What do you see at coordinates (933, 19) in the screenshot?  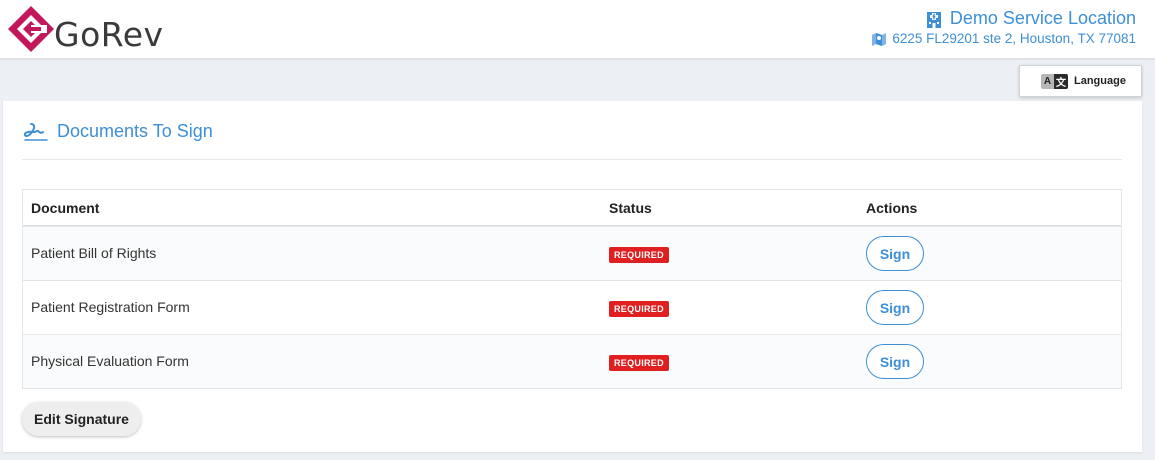 I see `building-icon` at bounding box center [933, 19].